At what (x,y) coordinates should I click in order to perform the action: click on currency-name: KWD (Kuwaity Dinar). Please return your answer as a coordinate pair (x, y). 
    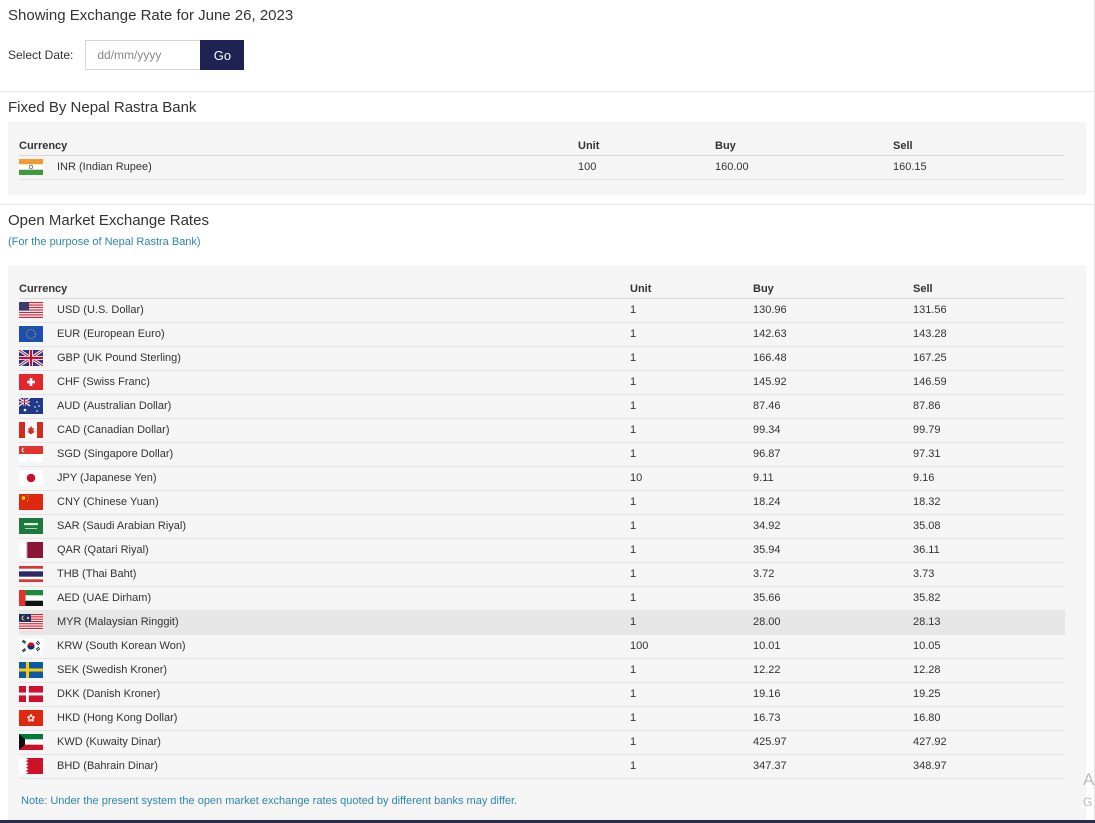
    Looking at the image, I should click on (109, 742).